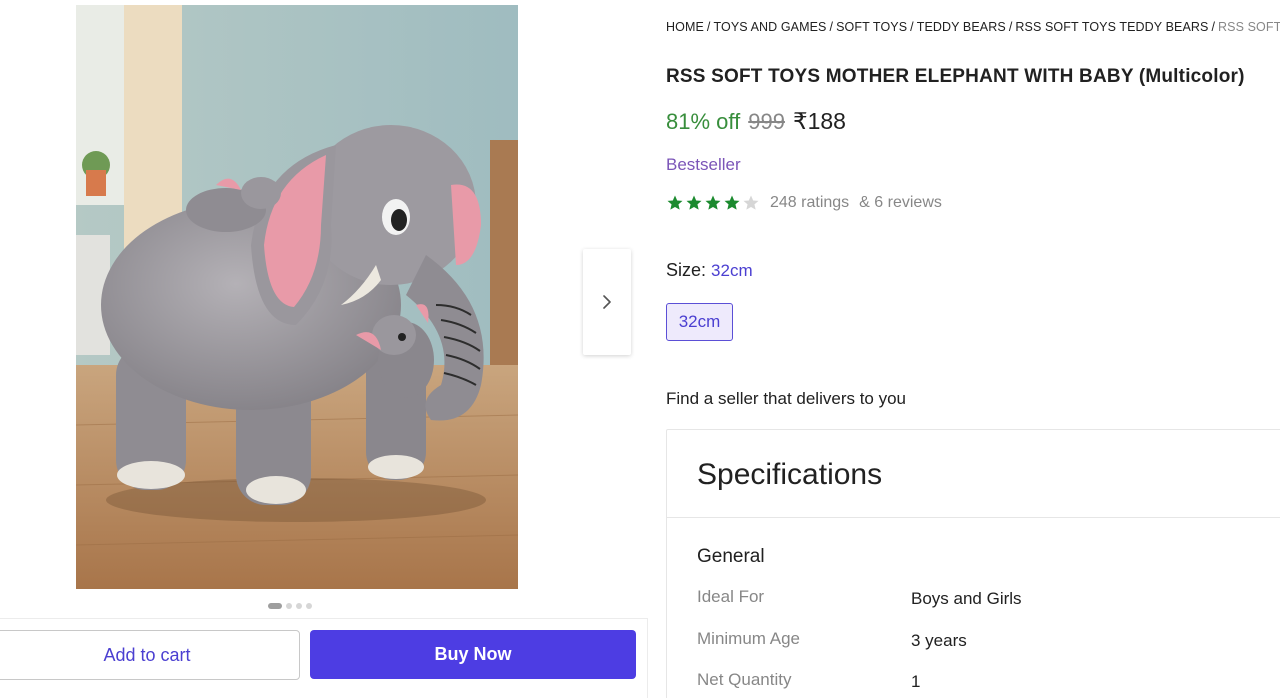 Image resolution: width=1280 pixels, height=698 pixels. What do you see at coordinates (810, 202) in the screenshot?
I see `ratings-count: 248 ratings` at bounding box center [810, 202].